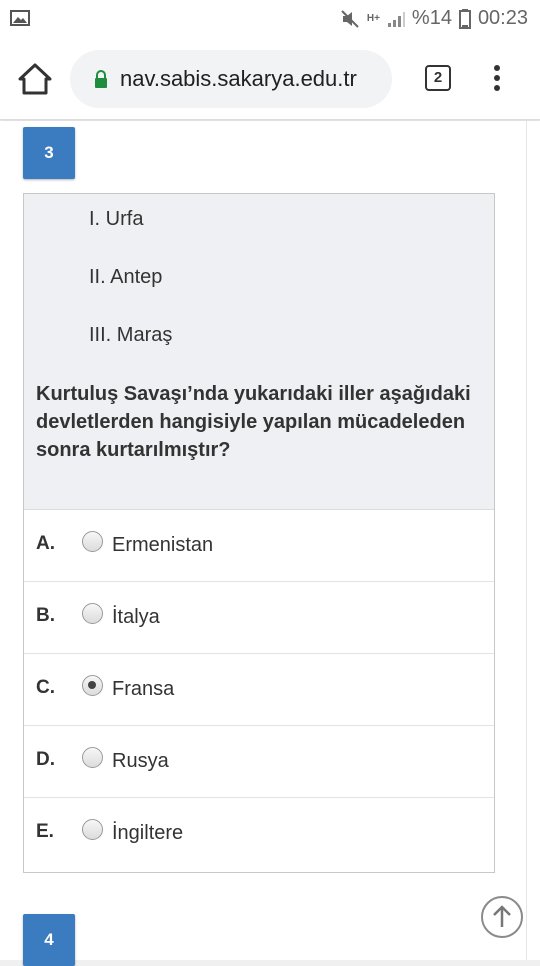 Image resolution: width=540 pixels, height=966 pixels. I want to click on stem-item: I. Urfa, so click(116, 219).